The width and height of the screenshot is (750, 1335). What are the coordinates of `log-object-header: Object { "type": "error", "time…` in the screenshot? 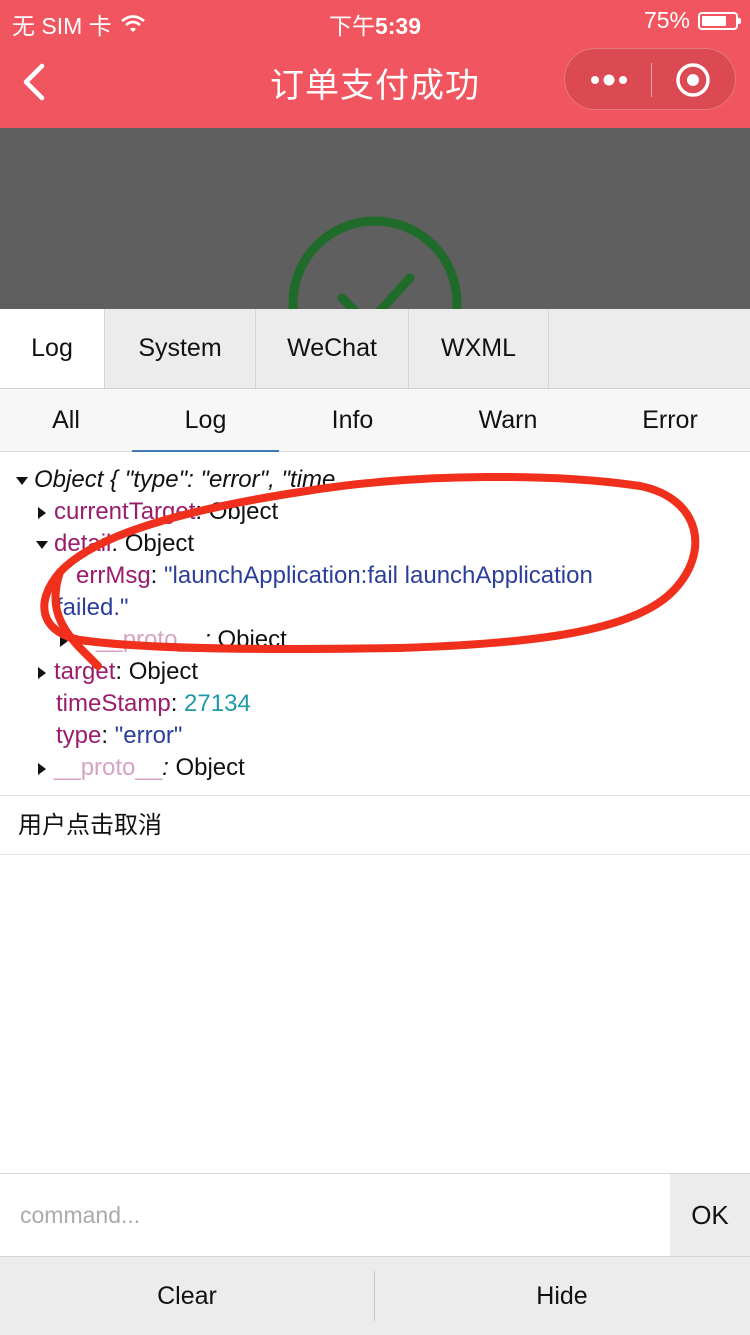 It's located at (187, 480).